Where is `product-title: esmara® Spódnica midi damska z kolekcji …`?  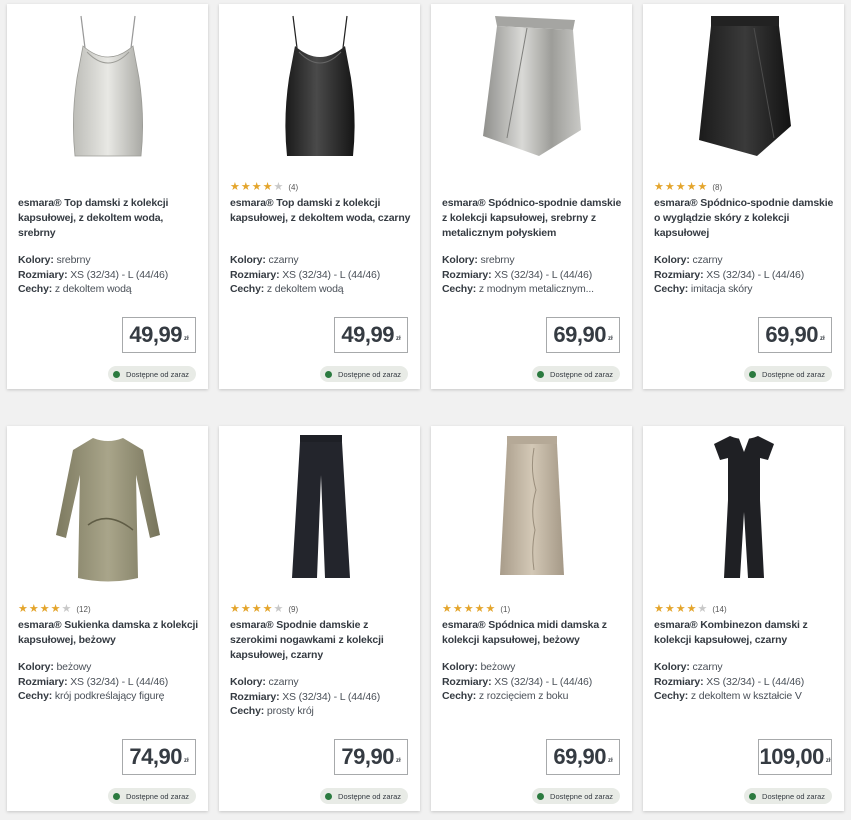
product-title: esmara® Spódnica midi damska z kolekcji … is located at coordinates (534, 633).